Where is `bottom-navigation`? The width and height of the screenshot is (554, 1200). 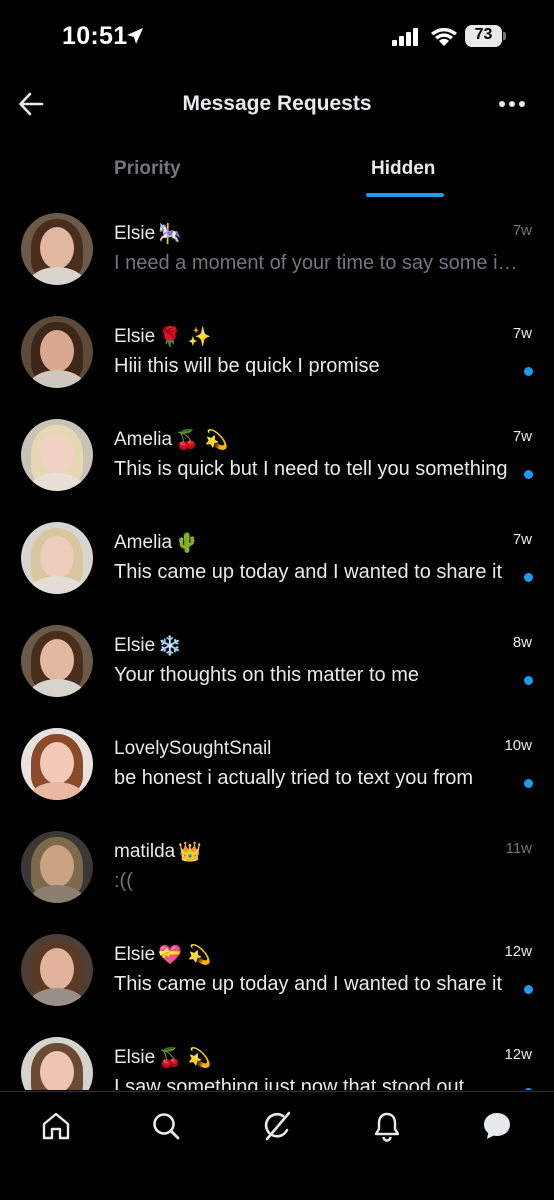
bottom-navigation is located at coordinates (277, 1145).